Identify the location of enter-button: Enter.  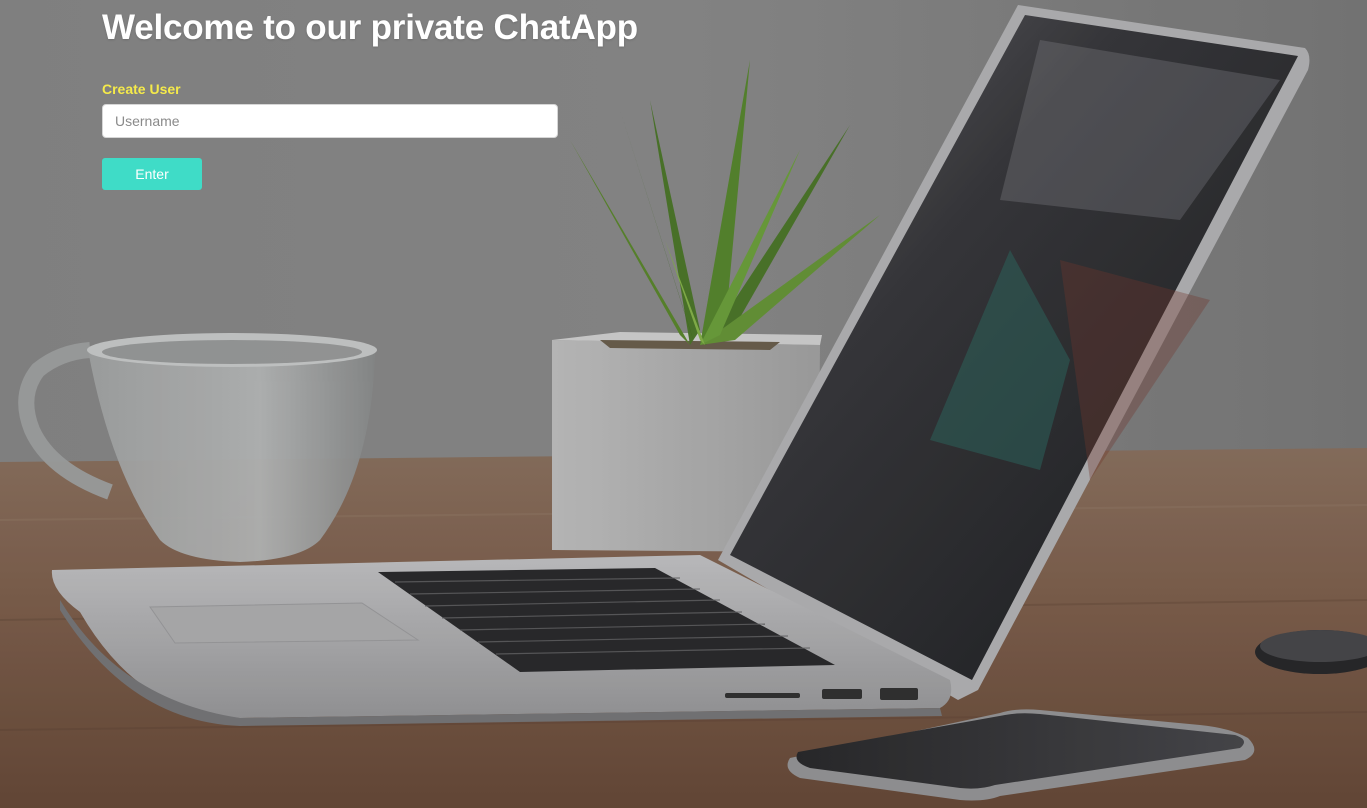
(152, 174).